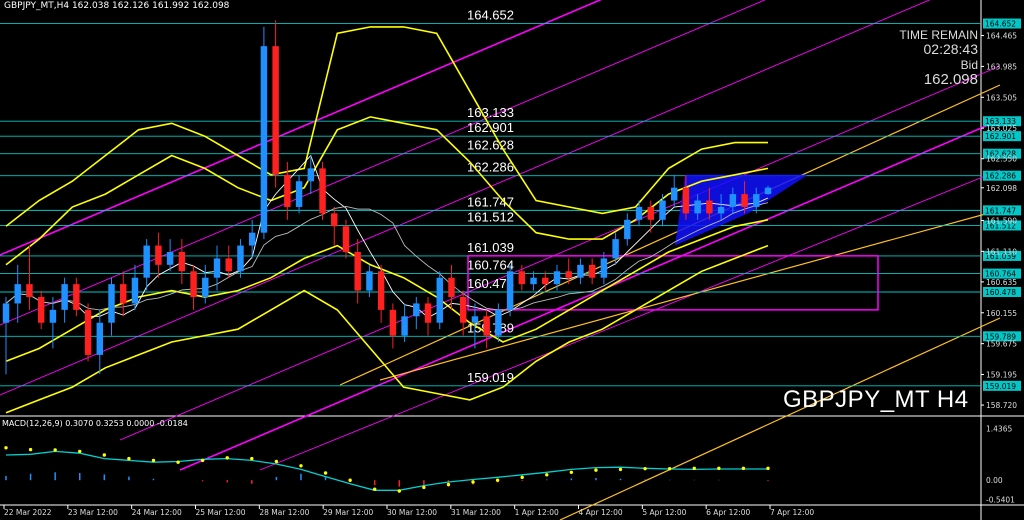 The width and height of the screenshot is (1024, 520). Describe the element at coordinates (221, 512) in the screenshot. I see `date-tick-label: 25 Mar 12:00` at that location.